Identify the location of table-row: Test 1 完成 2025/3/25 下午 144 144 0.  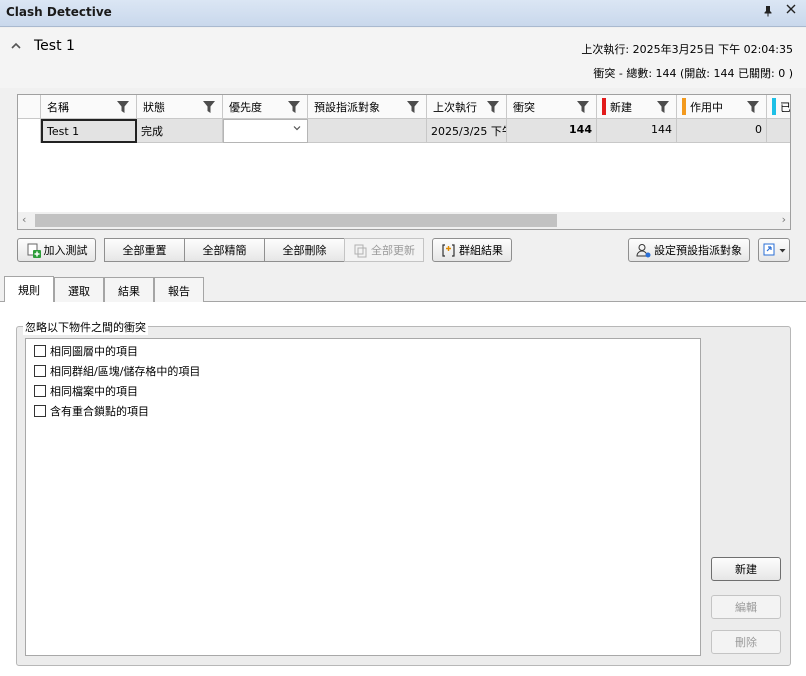
(404, 131).